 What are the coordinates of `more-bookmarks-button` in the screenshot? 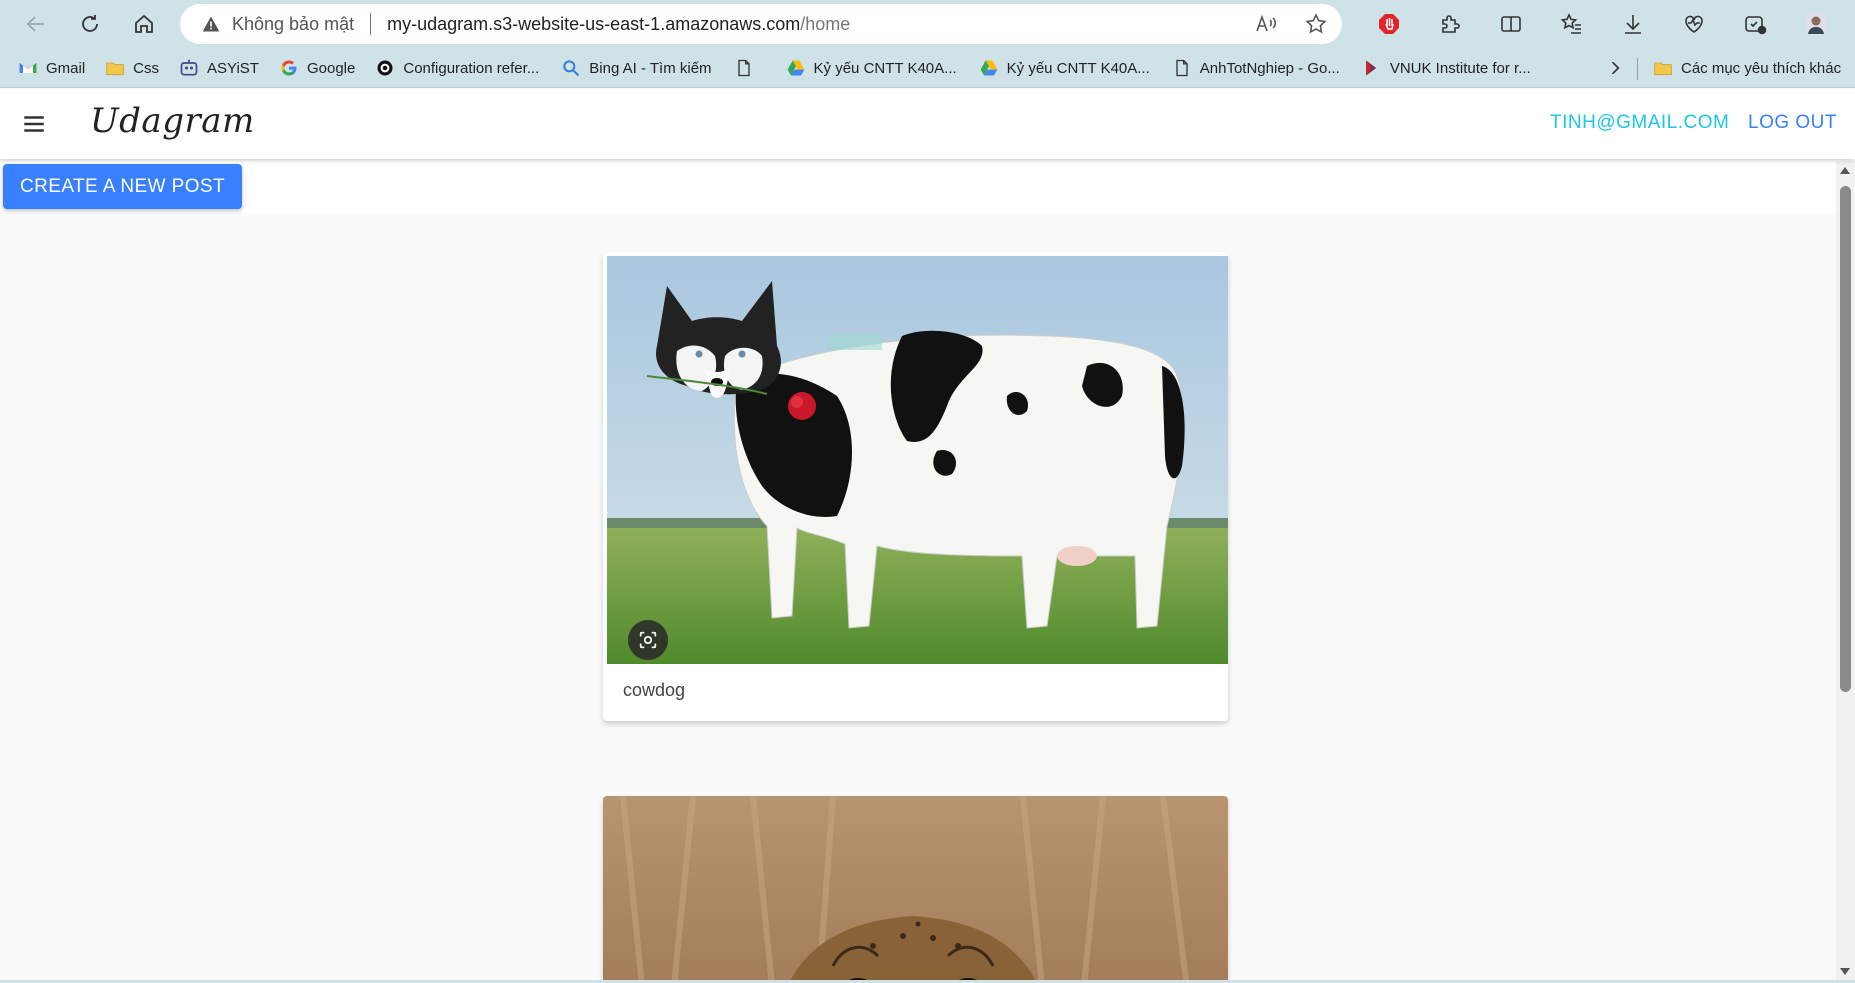 It's located at (1615, 68).